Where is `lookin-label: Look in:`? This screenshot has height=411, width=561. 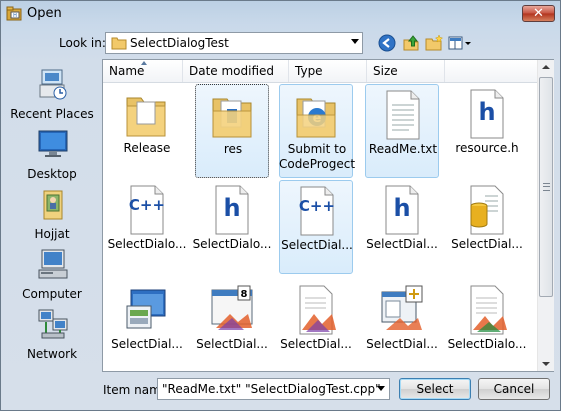
lookin-label: Look in: is located at coordinates (82, 43).